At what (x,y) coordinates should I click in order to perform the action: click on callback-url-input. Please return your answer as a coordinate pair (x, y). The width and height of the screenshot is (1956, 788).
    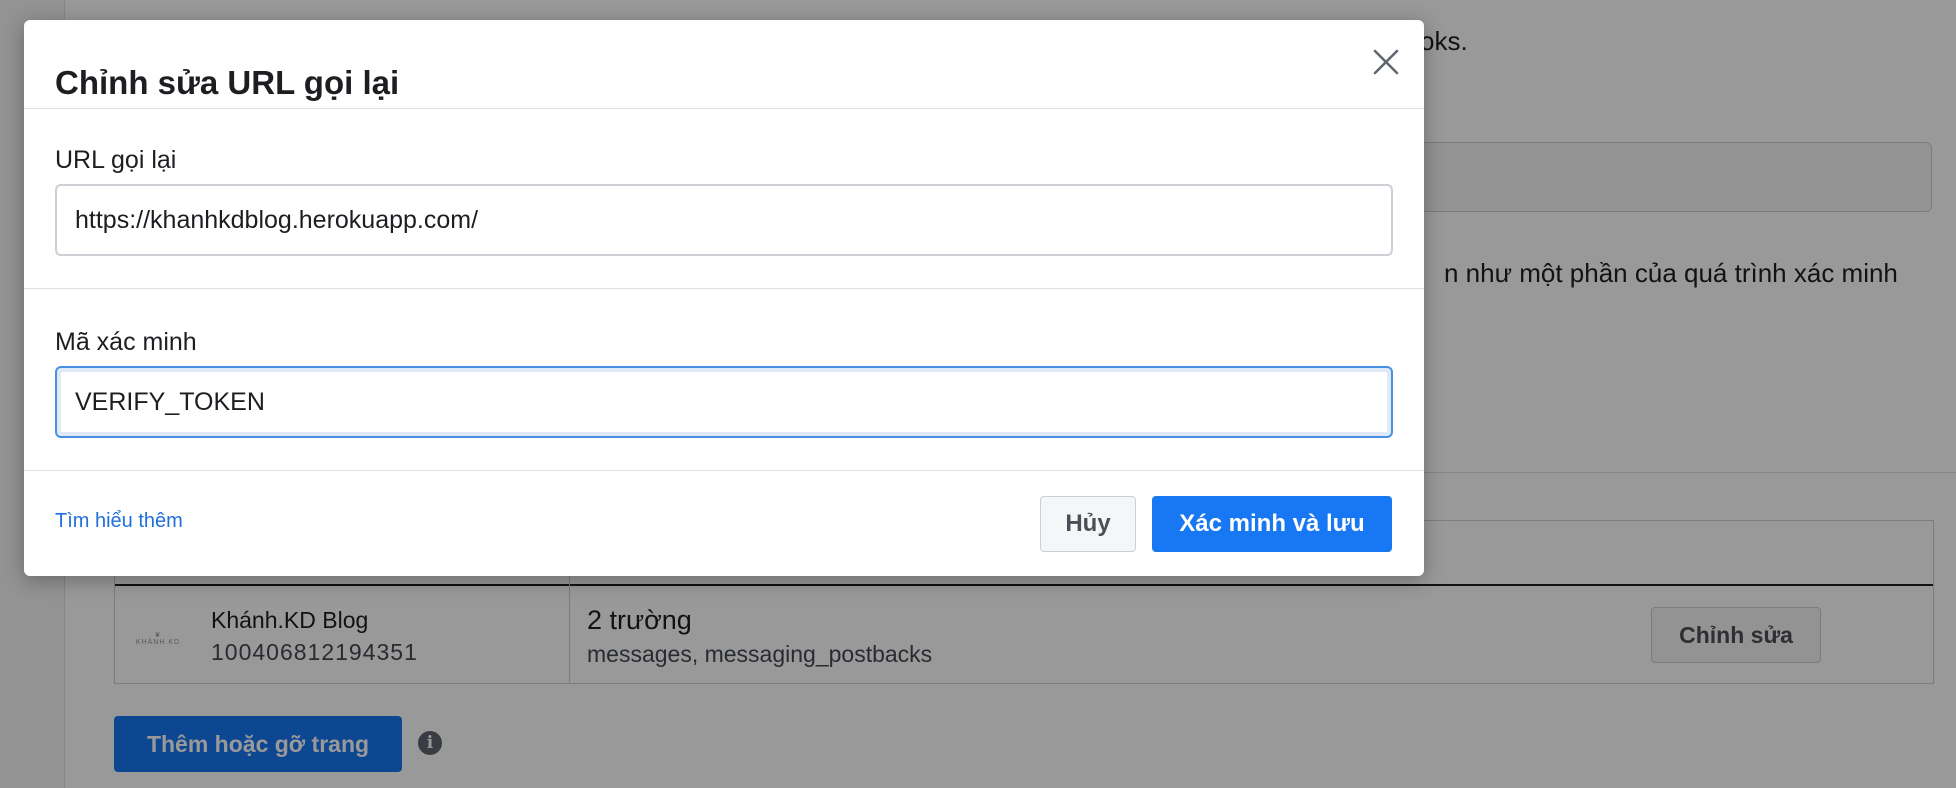
    Looking at the image, I should click on (724, 220).